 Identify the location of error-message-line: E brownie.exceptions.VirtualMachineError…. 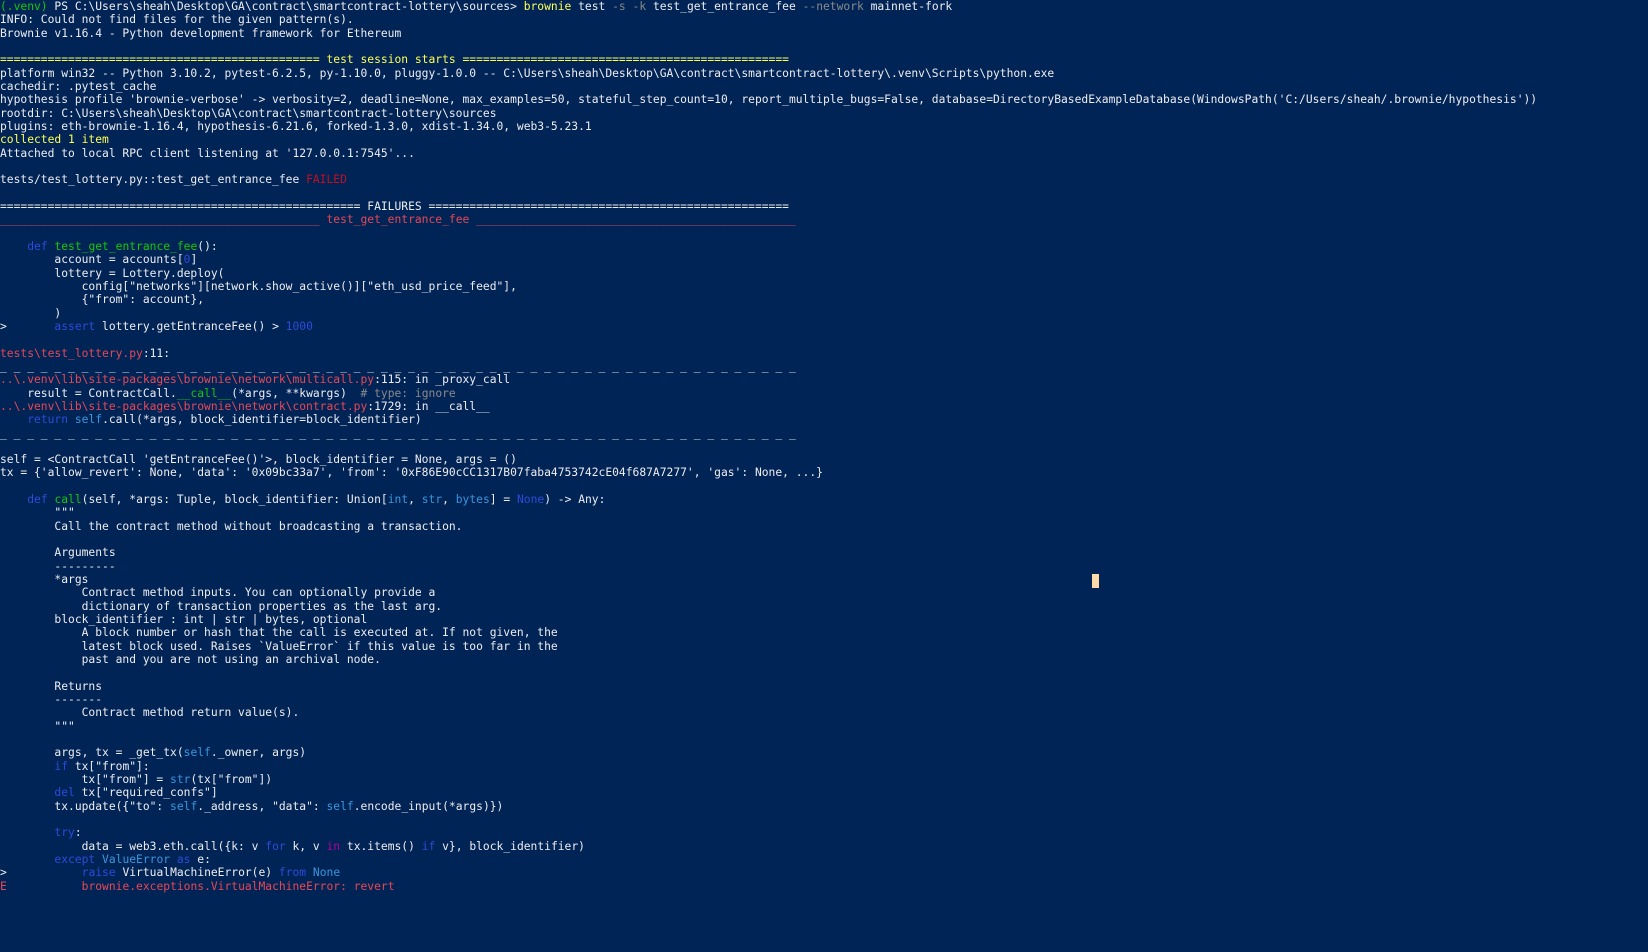
(824, 886).